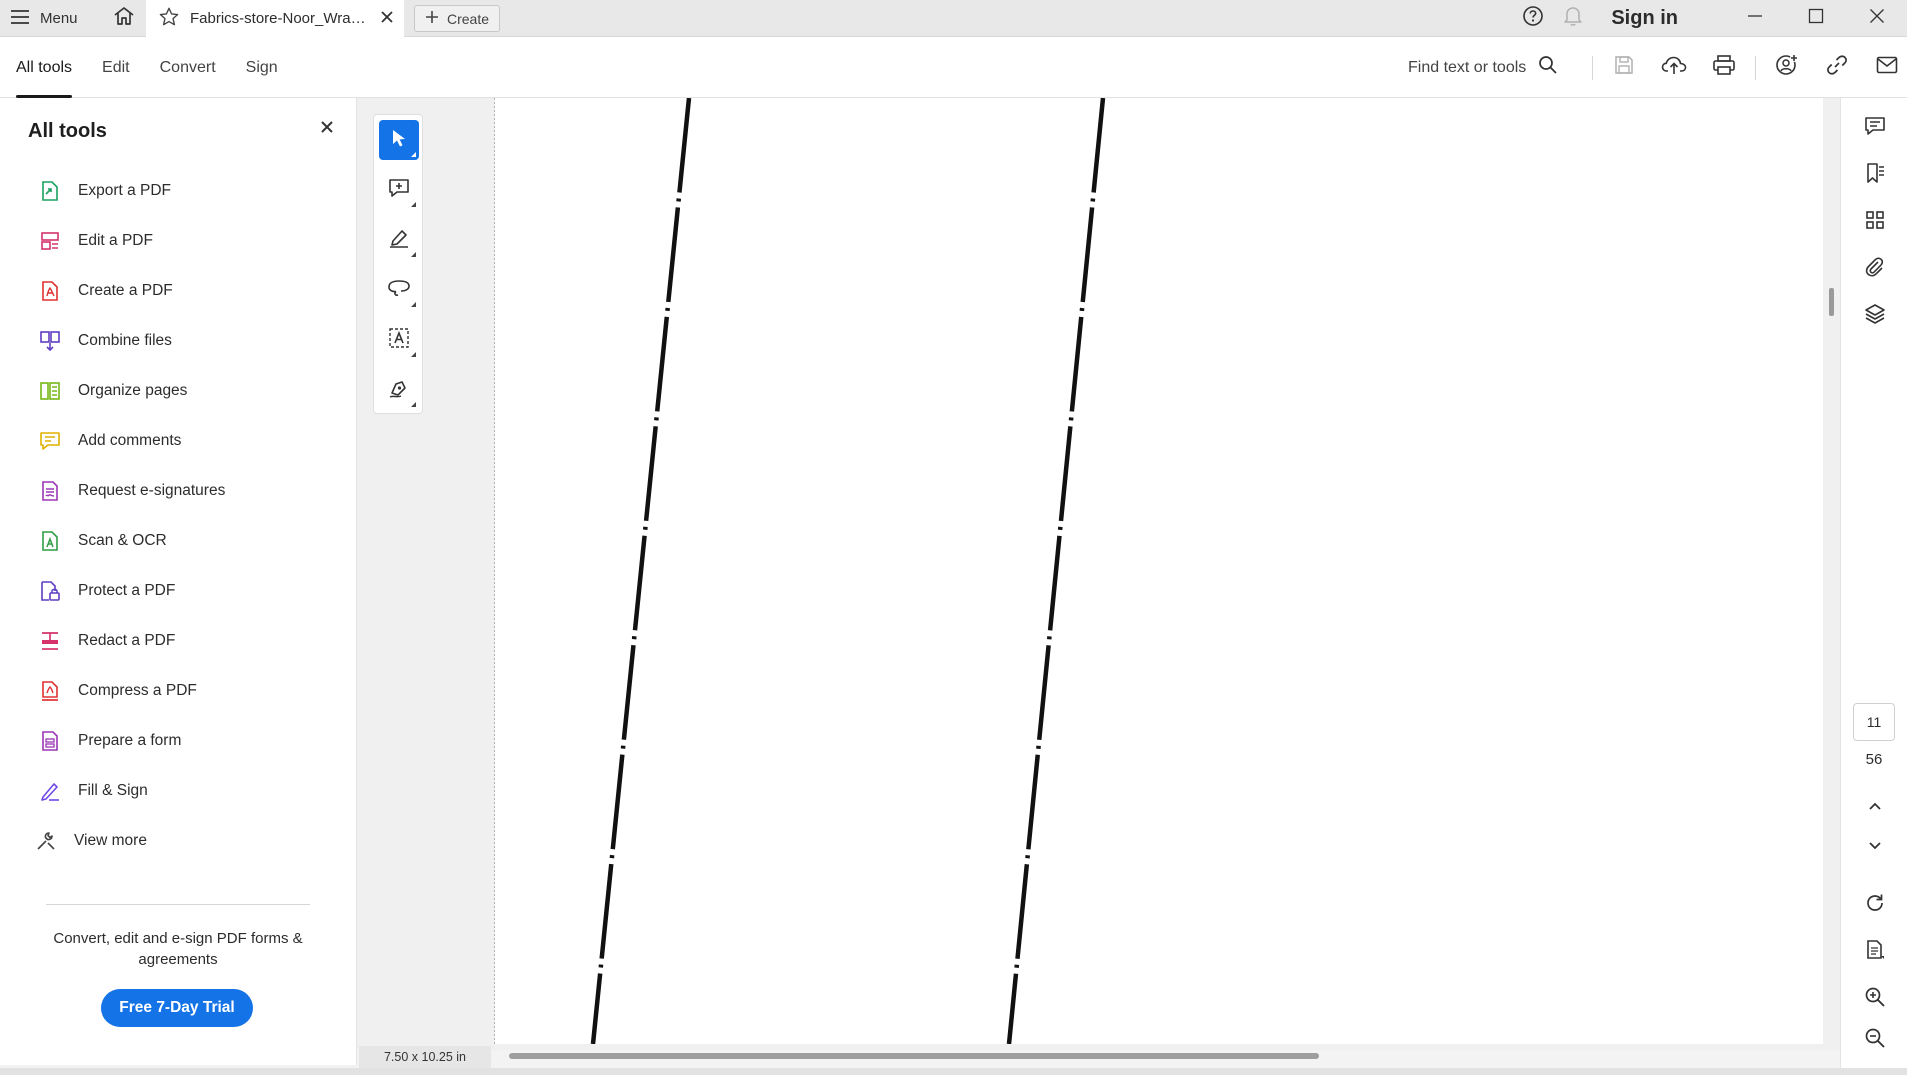  I want to click on zoom-in-icon, so click(1875, 999).